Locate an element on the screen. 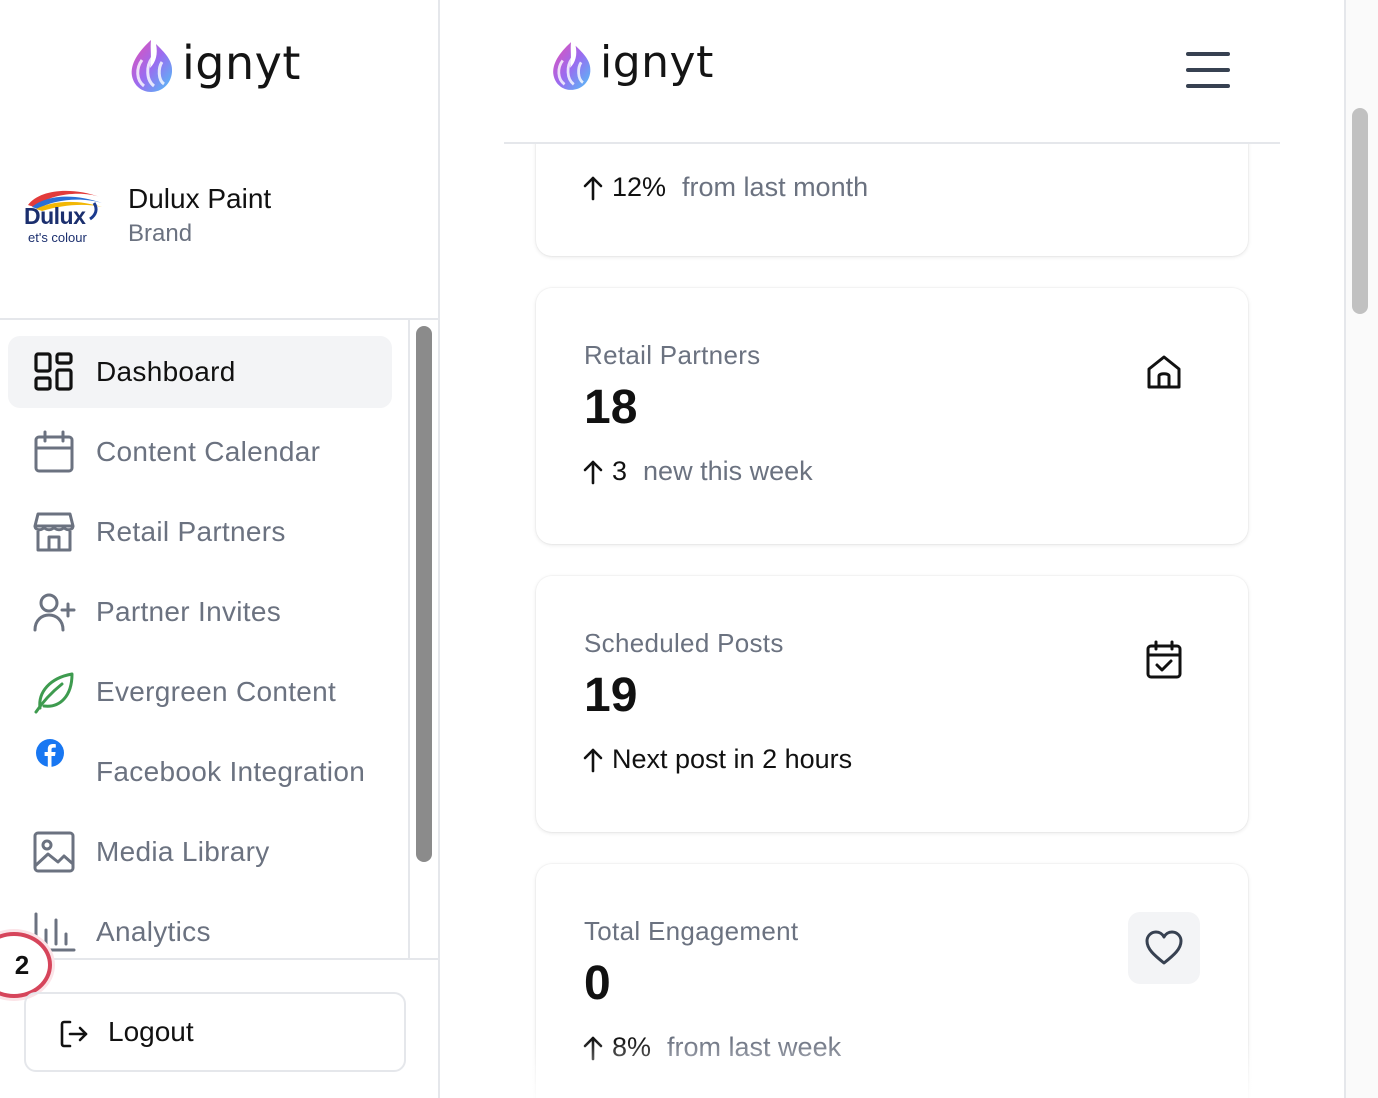 This screenshot has height=1098, width=1378. facebook-icon is located at coordinates (50, 760).